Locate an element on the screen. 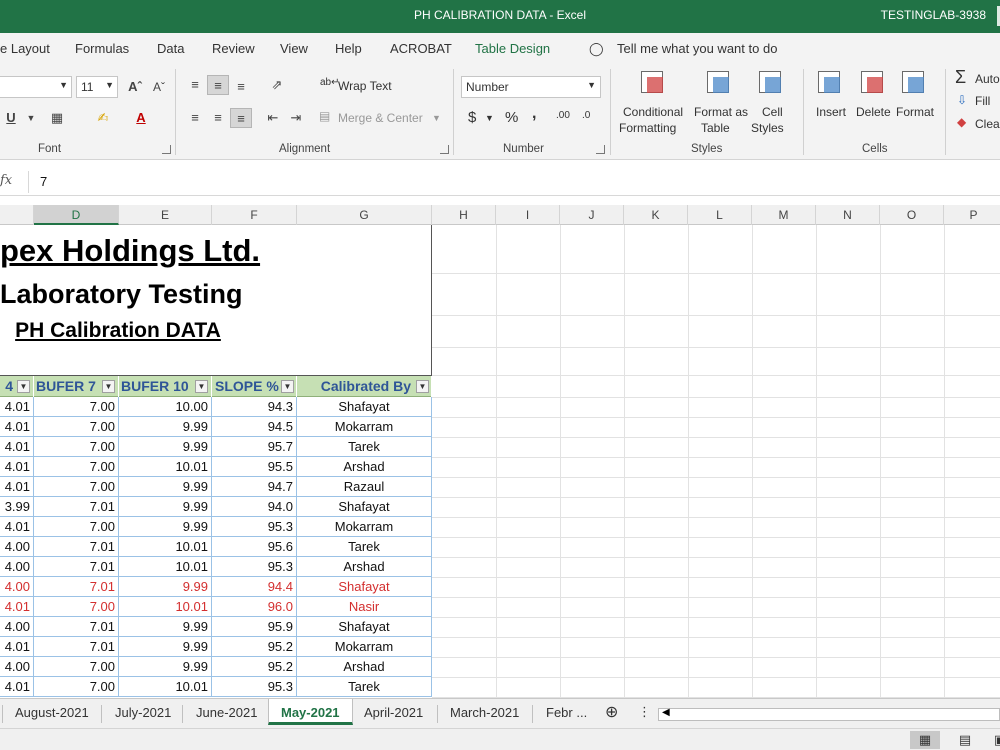 This screenshot has width=1000, height=750. increase-indent-icon: ⇥ is located at coordinates (296, 118).